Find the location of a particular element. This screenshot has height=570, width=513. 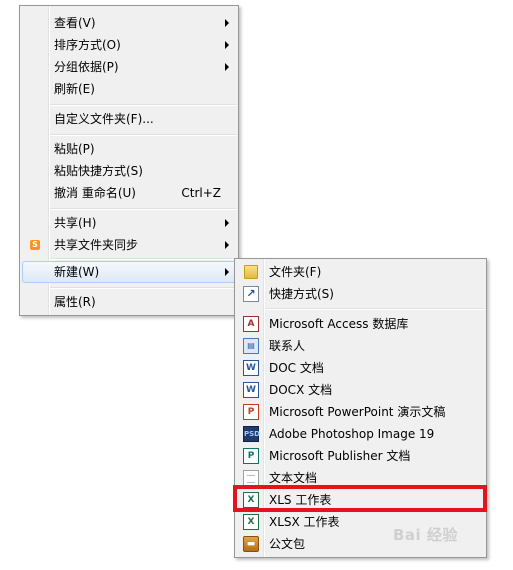

menu-item-label: 排序方式(O) is located at coordinates (87, 45).